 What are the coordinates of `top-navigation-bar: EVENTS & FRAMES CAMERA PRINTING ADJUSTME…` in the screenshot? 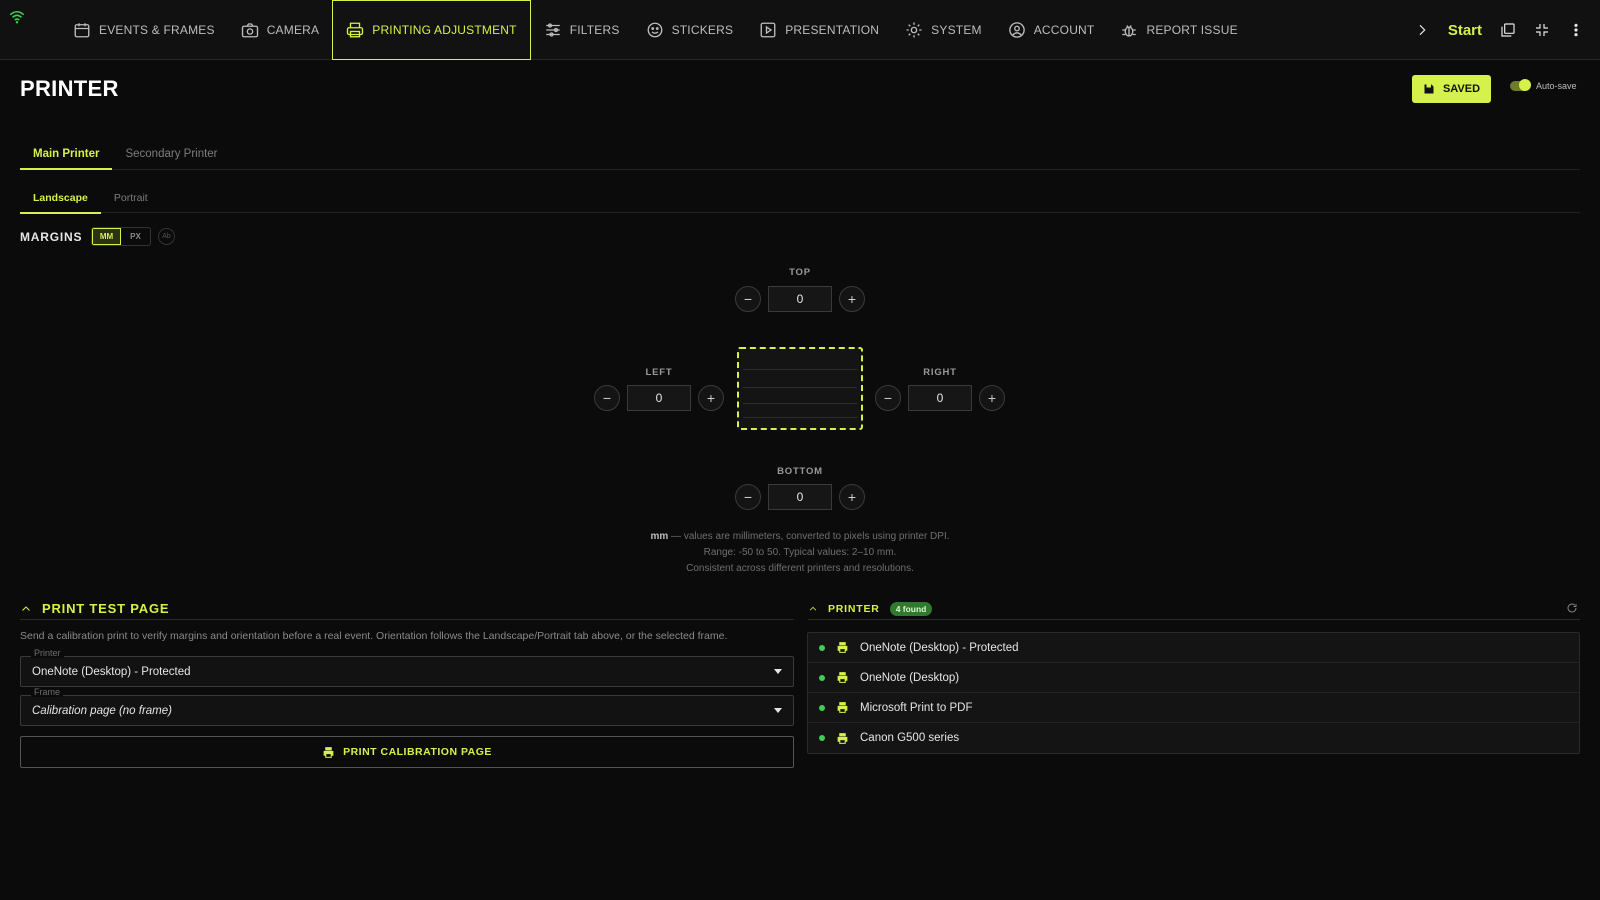 It's located at (800, 30).